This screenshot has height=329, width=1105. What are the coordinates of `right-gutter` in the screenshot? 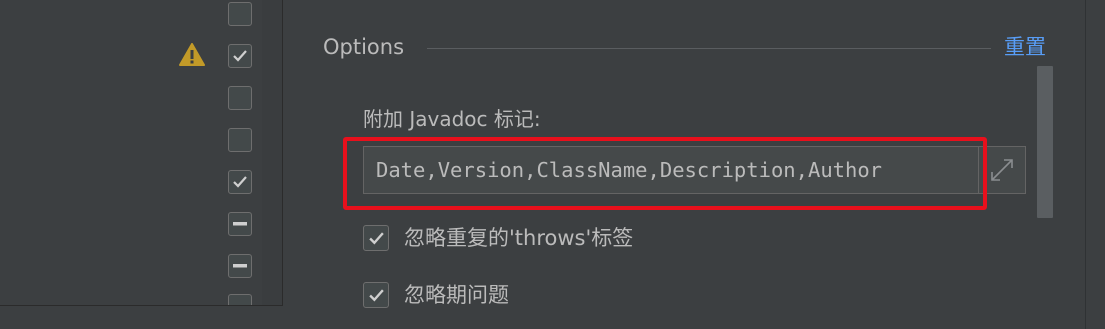 It's located at (1095, 164).